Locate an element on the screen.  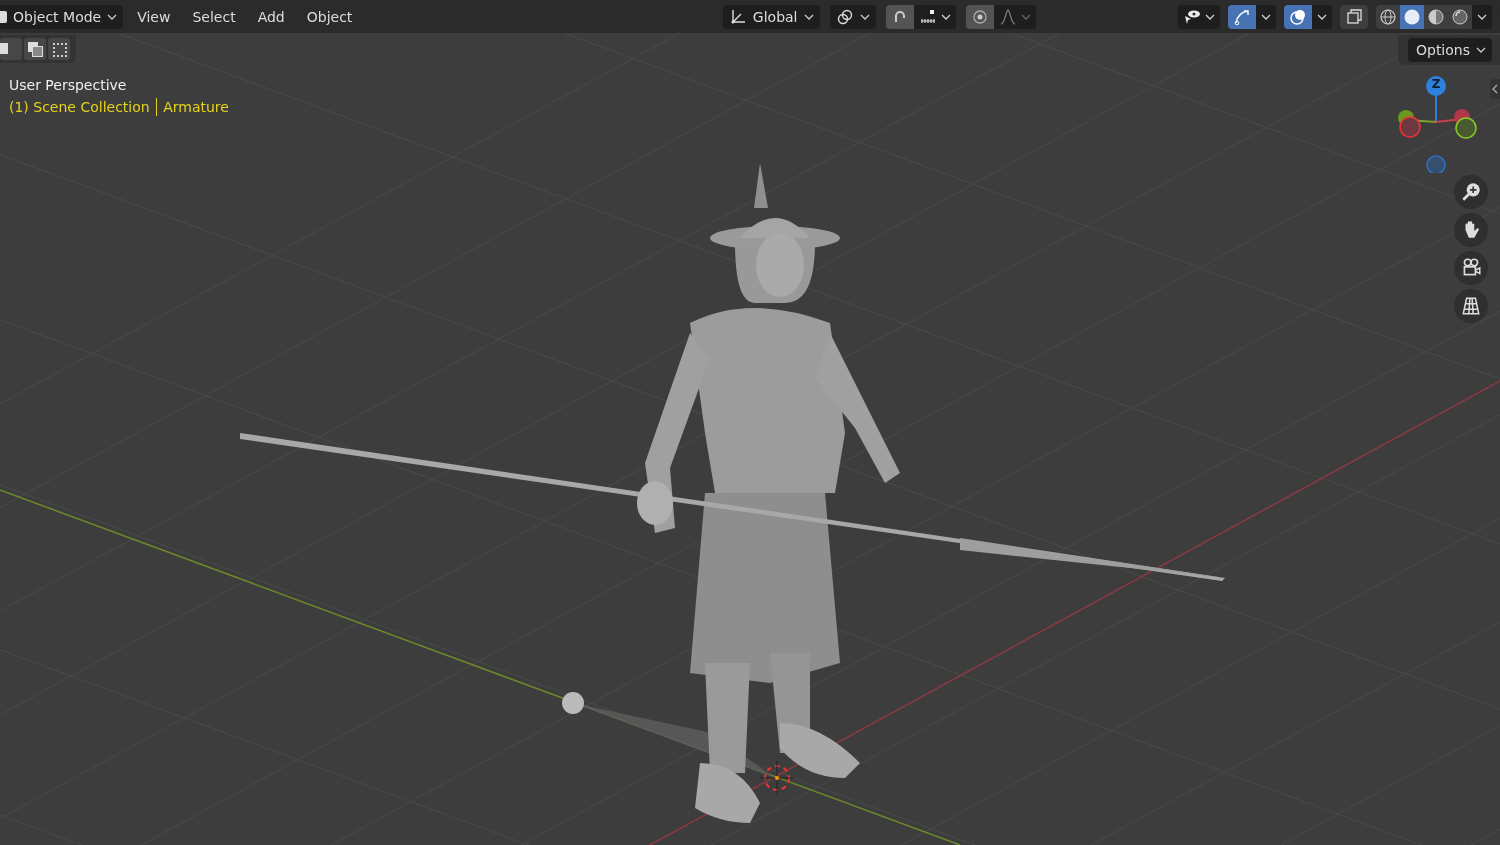
pivot-dropdown is located at coordinates (852, 16).